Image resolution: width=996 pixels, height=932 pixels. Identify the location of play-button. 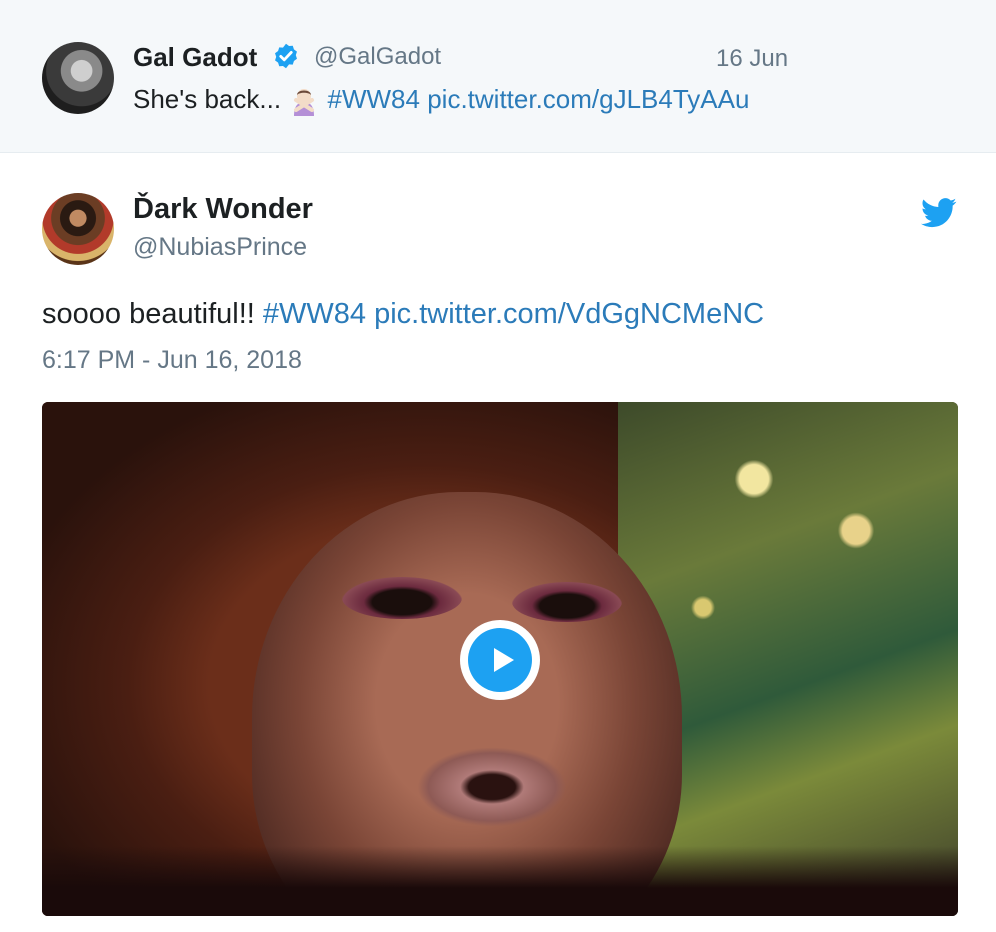
(500, 660).